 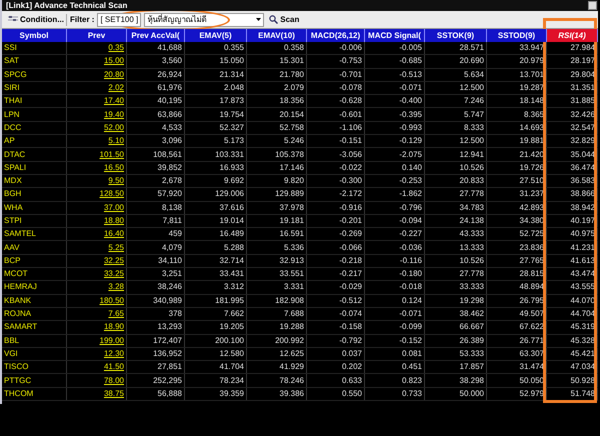 What do you see at coordinates (350, 154) in the screenshot?
I see `table-cell: -3.056` at bounding box center [350, 154].